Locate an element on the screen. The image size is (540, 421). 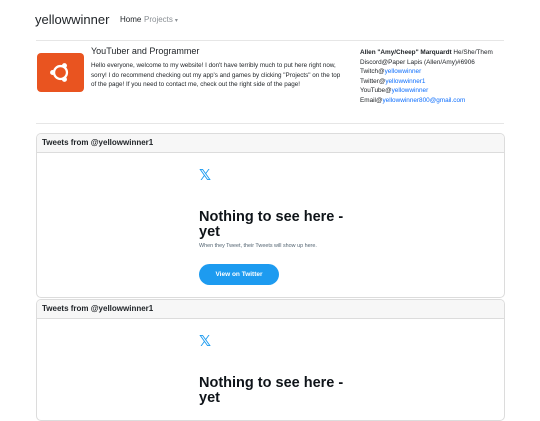
twitch-row: Twitch@yellowwinner is located at coordinates (445, 72).